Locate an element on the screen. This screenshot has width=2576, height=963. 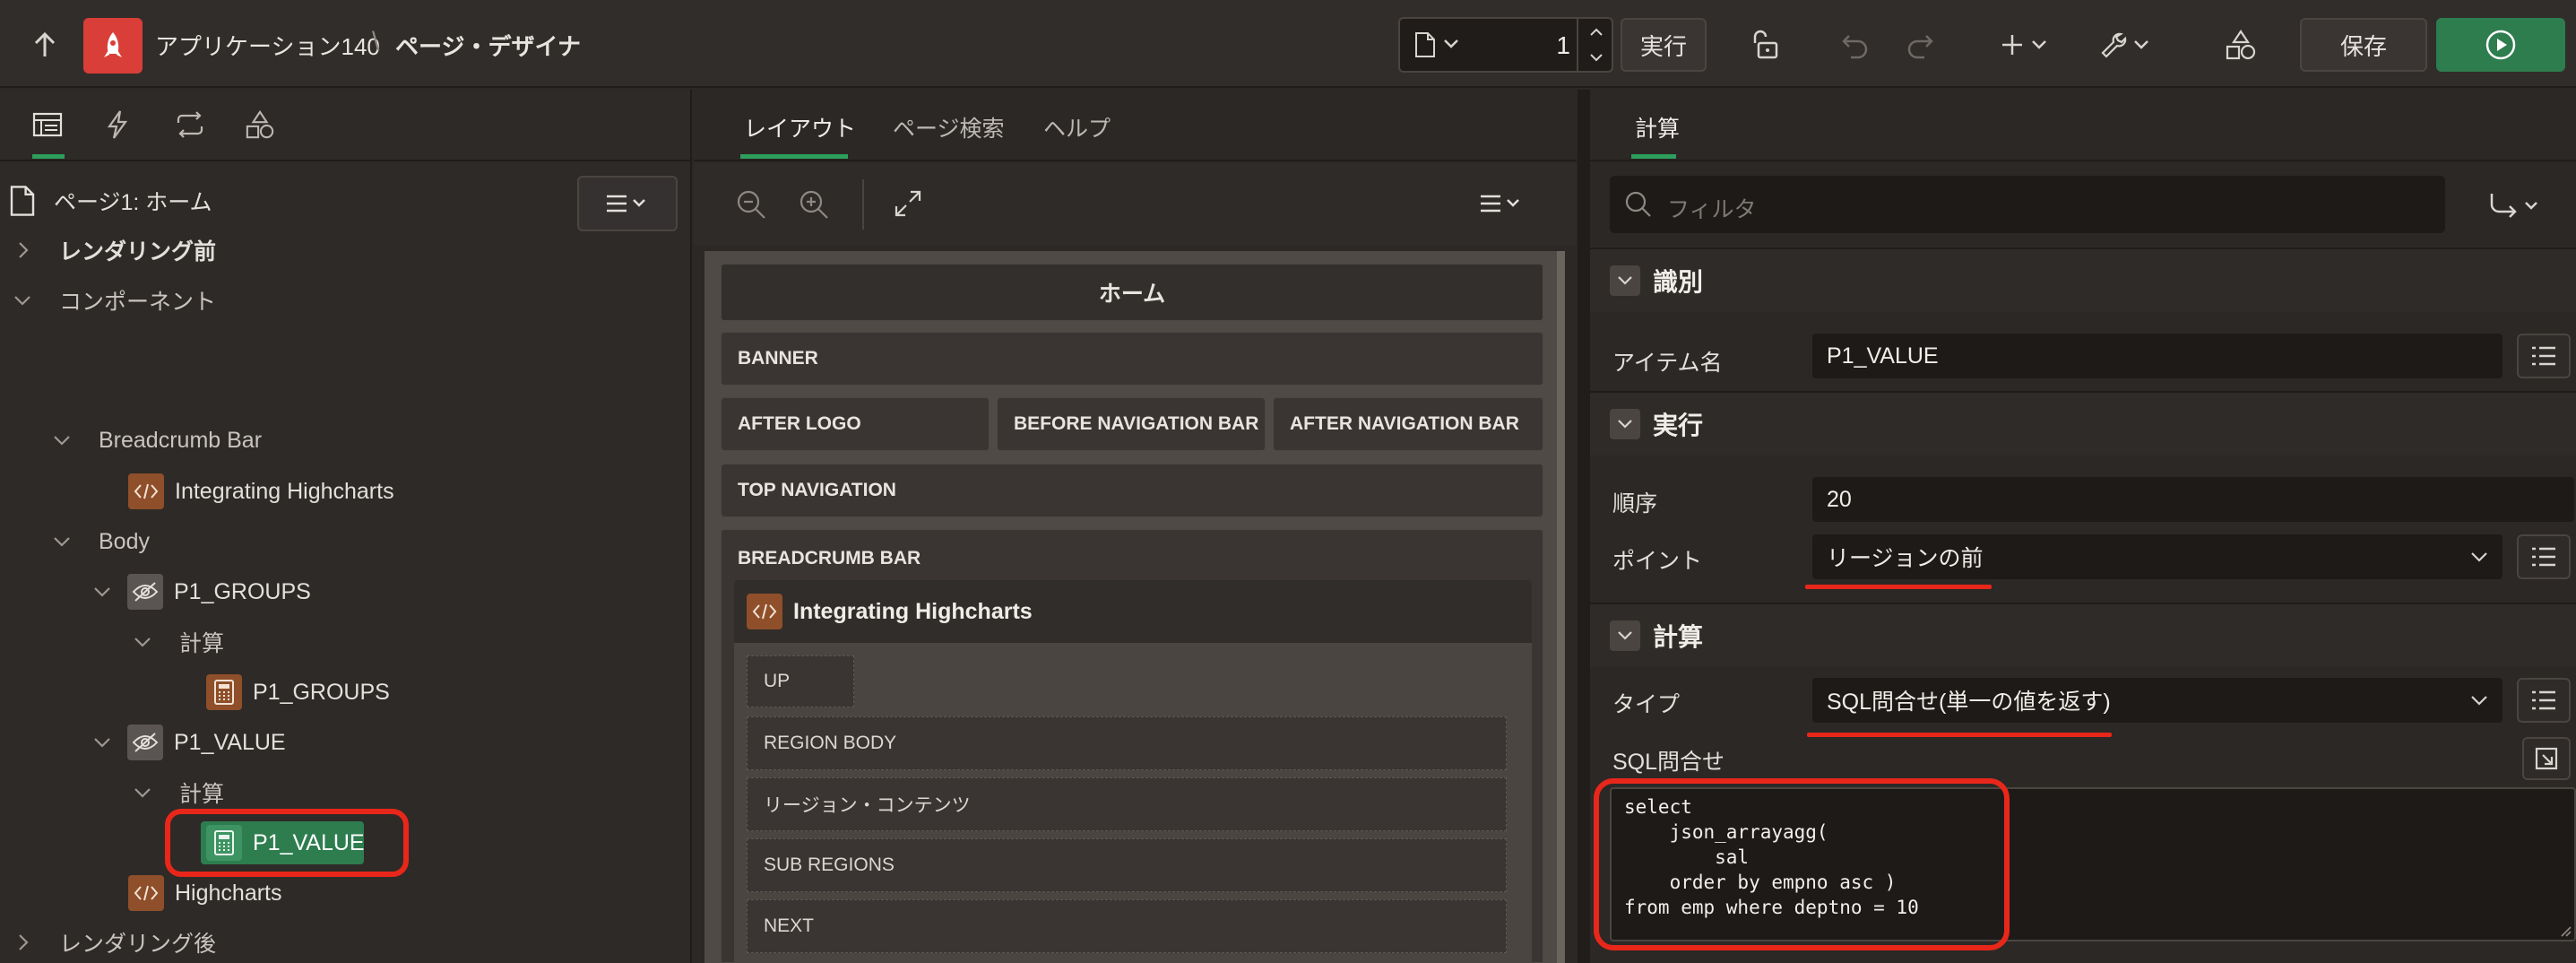
play-icon is located at coordinates (2500, 45).